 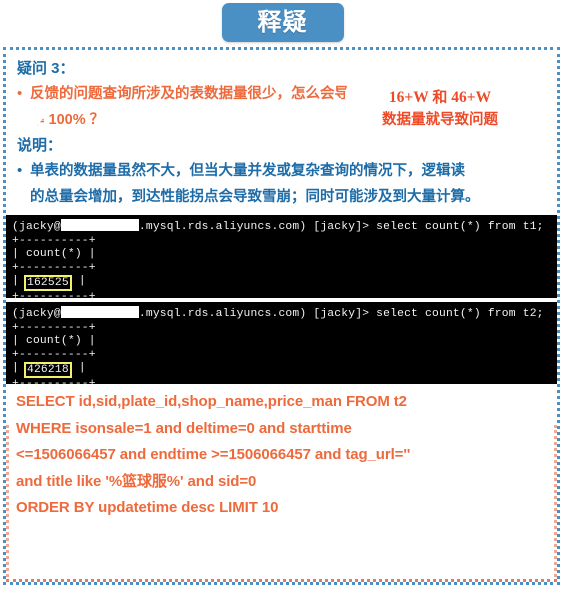 What do you see at coordinates (40, 145) in the screenshot?
I see `explanation-label: 说明：` at bounding box center [40, 145].